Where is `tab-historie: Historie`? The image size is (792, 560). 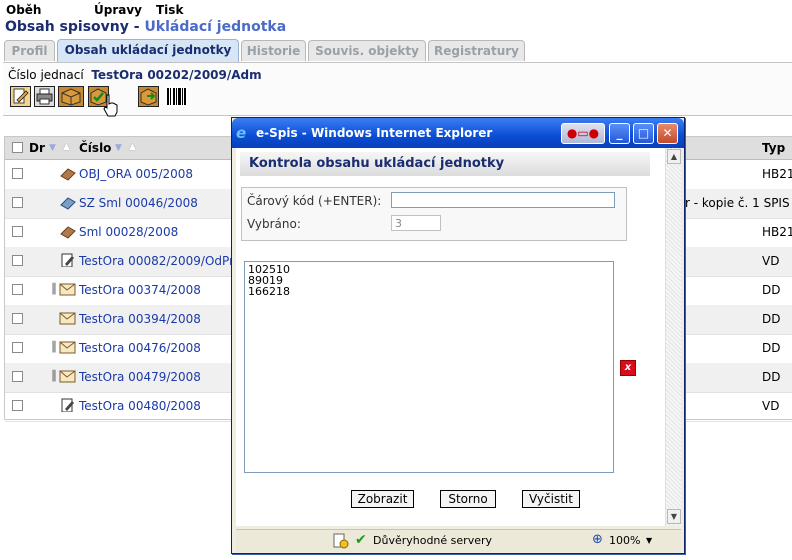 tab-historie: Historie is located at coordinates (273, 50).